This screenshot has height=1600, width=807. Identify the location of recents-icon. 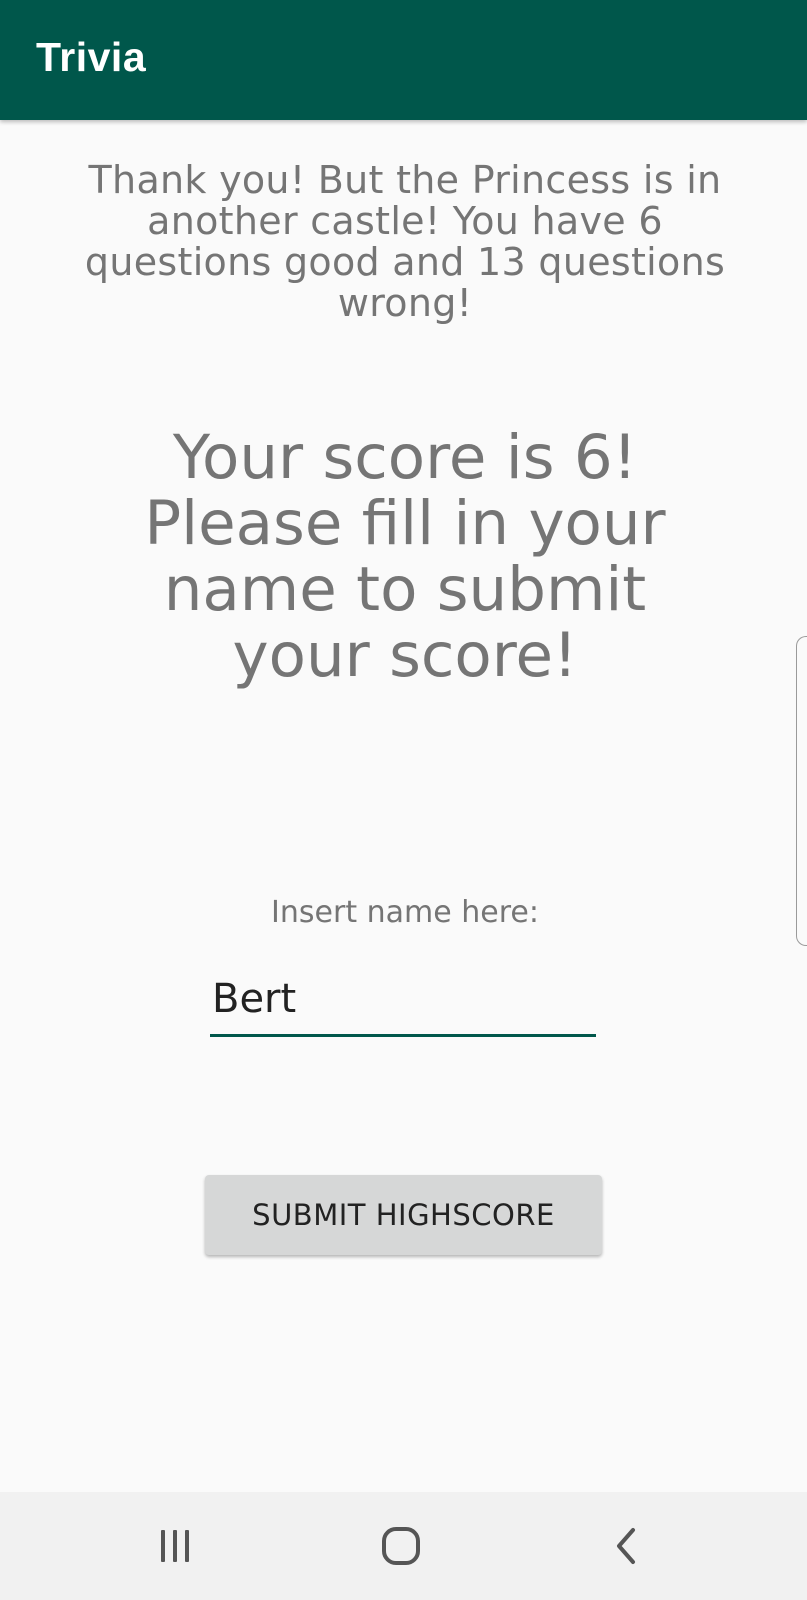
(175, 1546).